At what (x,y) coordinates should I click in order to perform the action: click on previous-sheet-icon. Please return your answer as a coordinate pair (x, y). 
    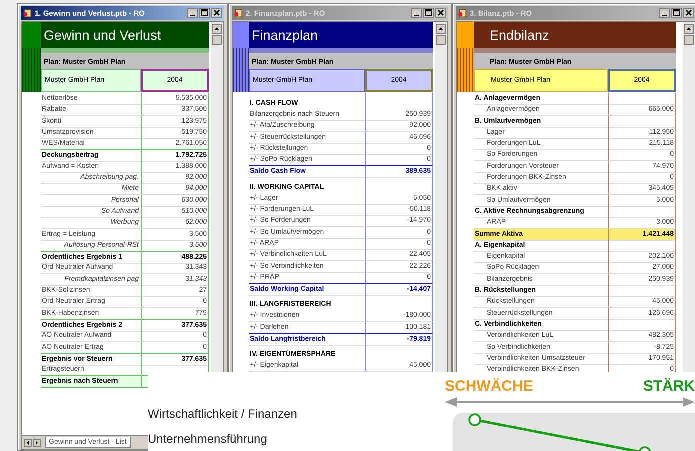
    Looking at the image, I should click on (28, 442).